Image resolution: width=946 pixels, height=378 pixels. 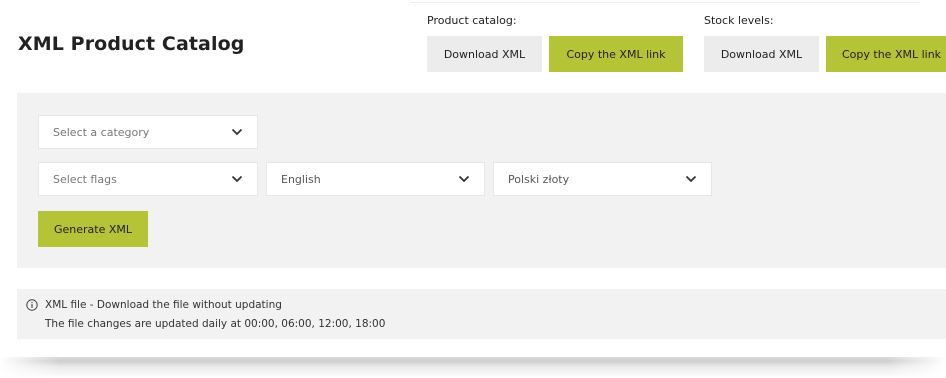 What do you see at coordinates (131, 44) in the screenshot?
I see `page-title: XML Product Catalog` at bounding box center [131, 44].